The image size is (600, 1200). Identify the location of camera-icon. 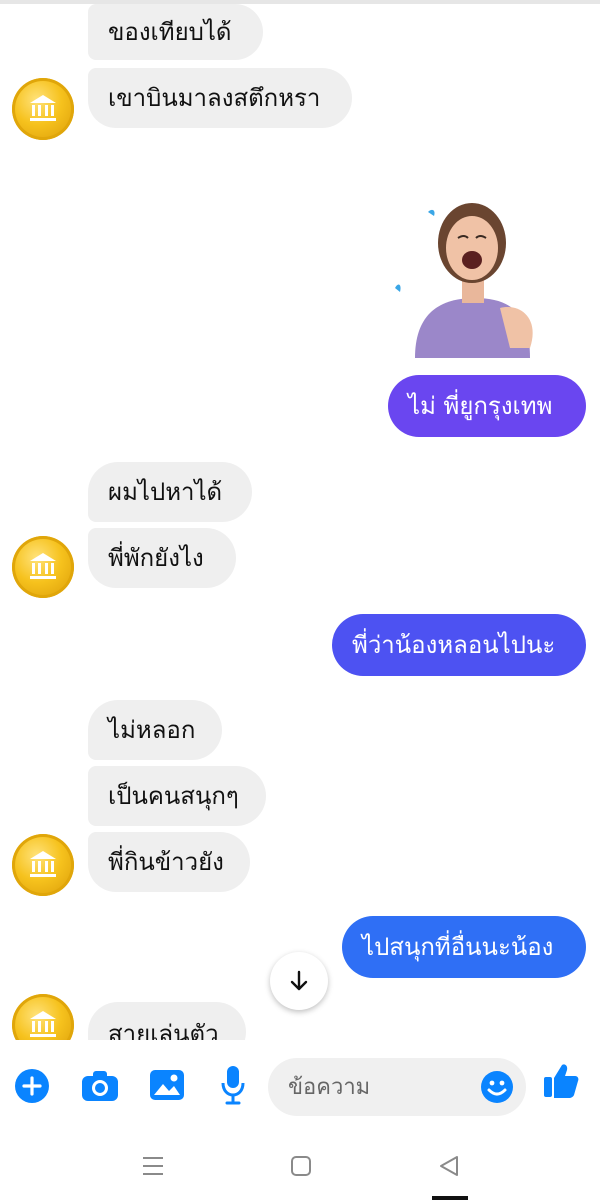
(100, 1086).